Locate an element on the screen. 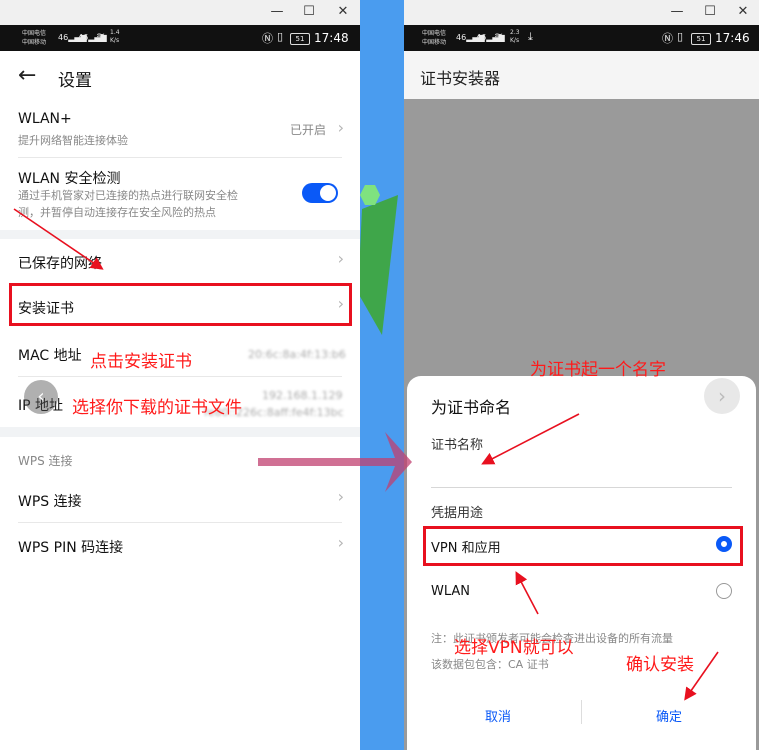  transition-arrow-icon is located at coordinates (335, 462).